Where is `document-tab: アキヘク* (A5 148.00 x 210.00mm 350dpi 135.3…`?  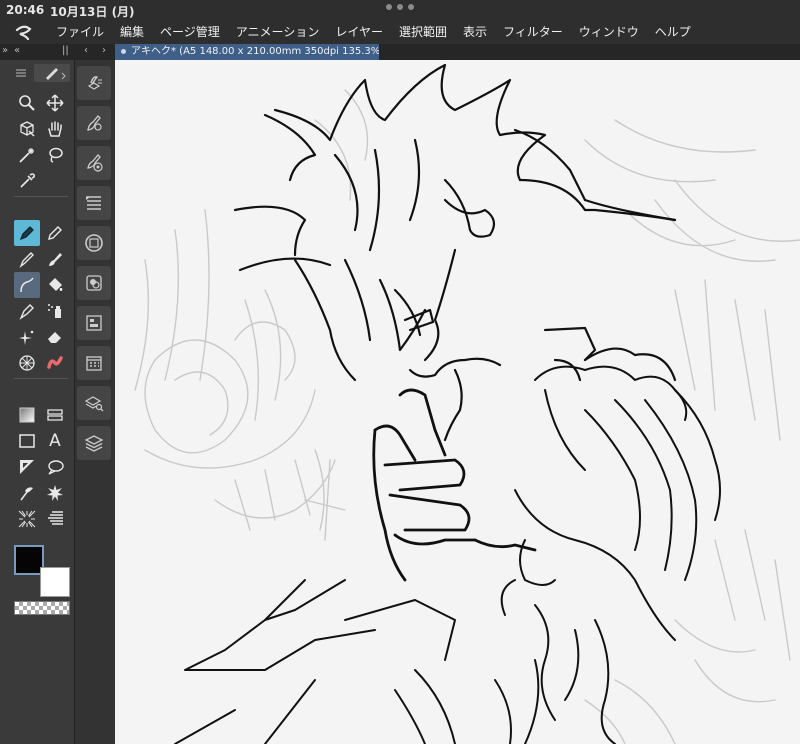 document-tab: アキヘク* (A5 148.00 x 210.00mm 350dpi 135.3… is located at coordinates (247, 52).